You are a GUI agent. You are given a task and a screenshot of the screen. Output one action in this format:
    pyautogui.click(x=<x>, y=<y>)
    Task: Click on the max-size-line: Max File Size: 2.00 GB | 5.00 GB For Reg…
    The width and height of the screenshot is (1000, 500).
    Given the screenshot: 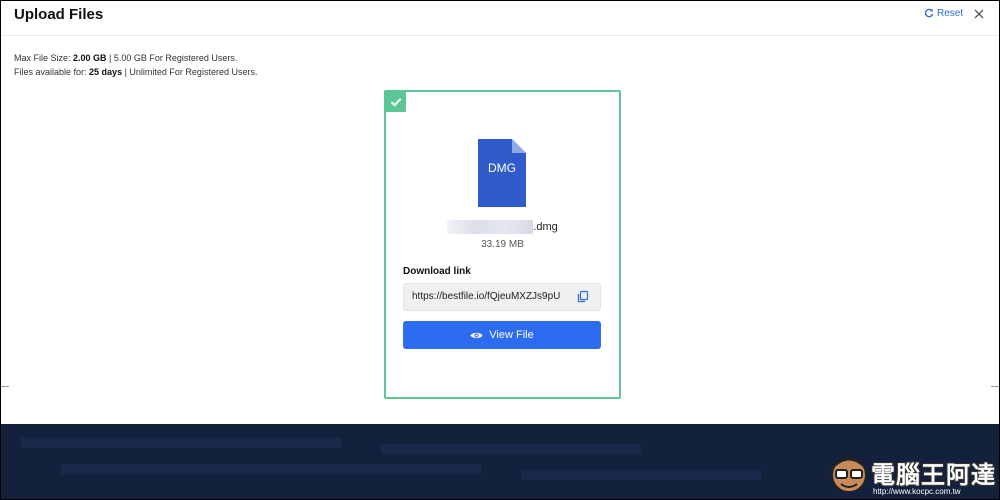 What is the action you would take?
    pyautogui.click(x=135, y=58)
    